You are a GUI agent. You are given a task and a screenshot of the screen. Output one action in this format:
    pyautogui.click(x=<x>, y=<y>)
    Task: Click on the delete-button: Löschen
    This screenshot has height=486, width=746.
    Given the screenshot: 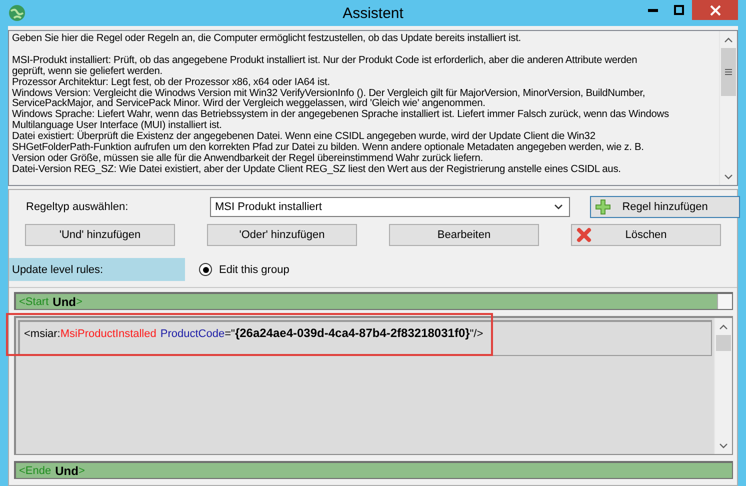 What is the action you would take?
    pyautogui.click(x=646, y=235)
    